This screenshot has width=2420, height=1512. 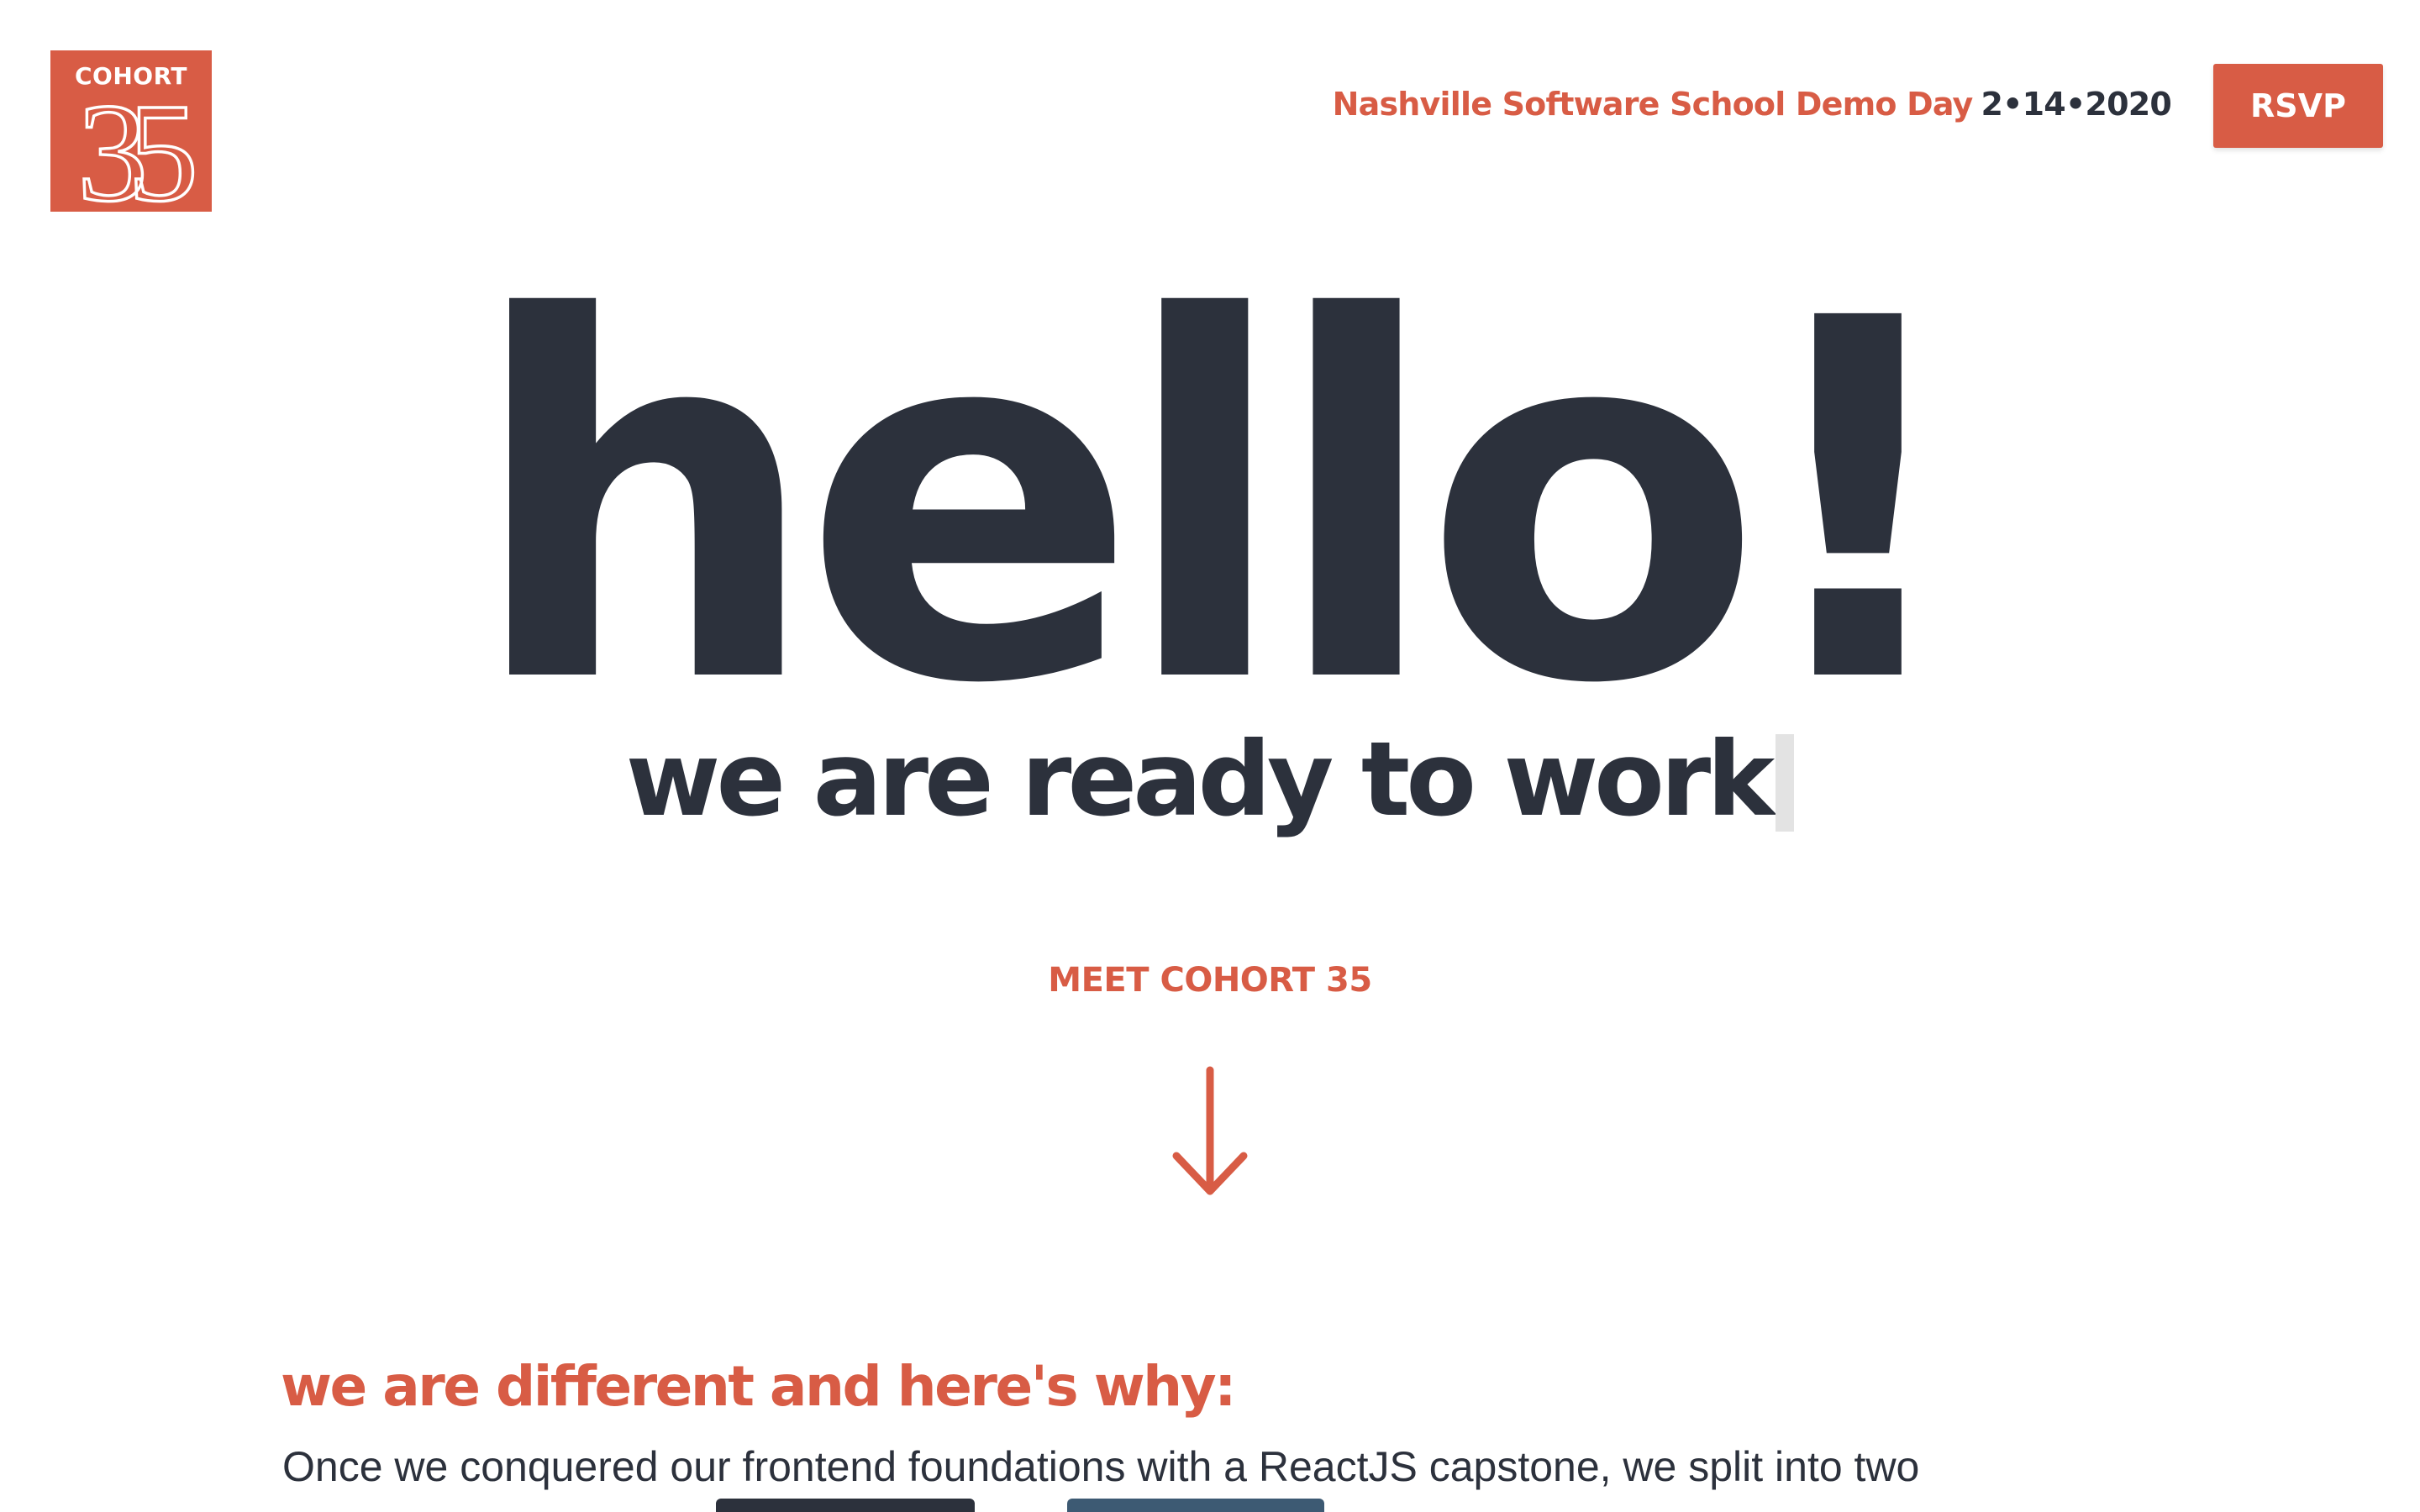 I want to click on cohort-logo: COHORT 35, so click(x=131, y=131).